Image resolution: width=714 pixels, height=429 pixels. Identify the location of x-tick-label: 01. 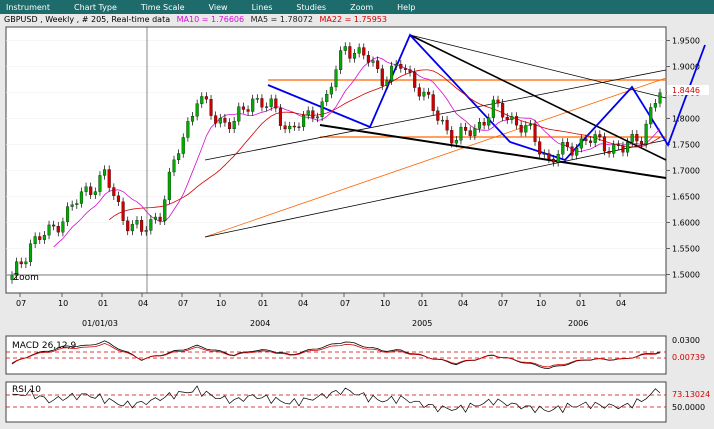
(263, 303).